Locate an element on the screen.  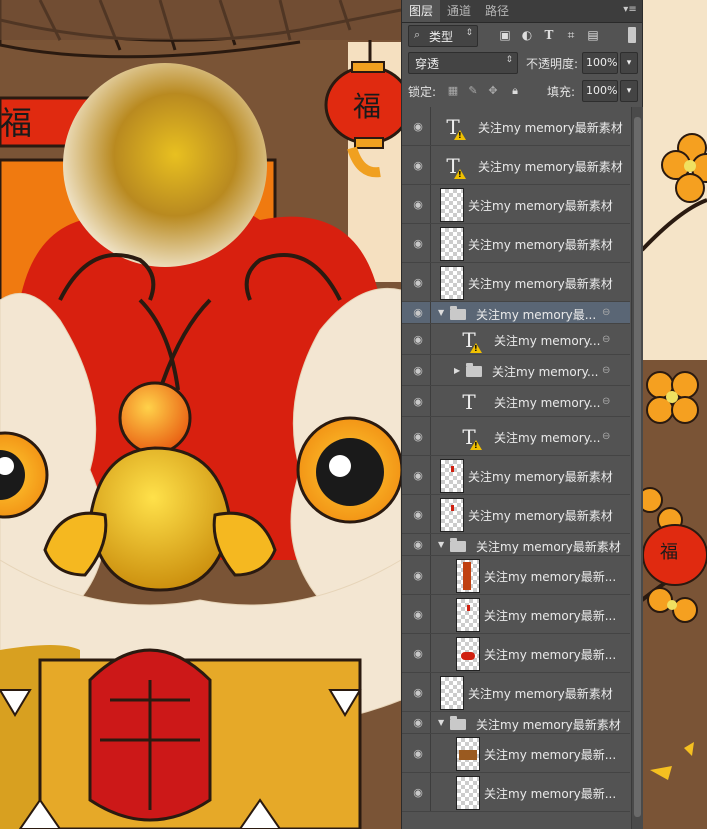
shape-filter-icon: ⌗ is located at coordinates (571, 35).